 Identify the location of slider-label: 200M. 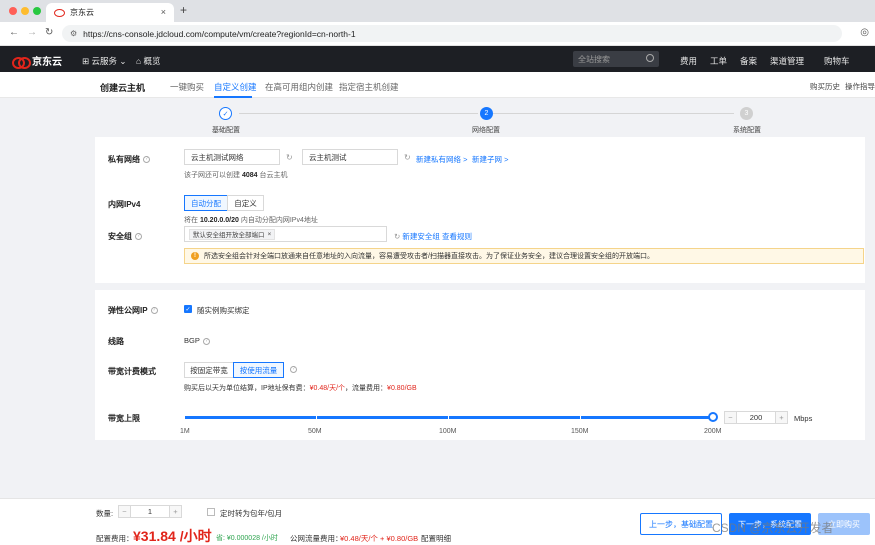
(713, 431).